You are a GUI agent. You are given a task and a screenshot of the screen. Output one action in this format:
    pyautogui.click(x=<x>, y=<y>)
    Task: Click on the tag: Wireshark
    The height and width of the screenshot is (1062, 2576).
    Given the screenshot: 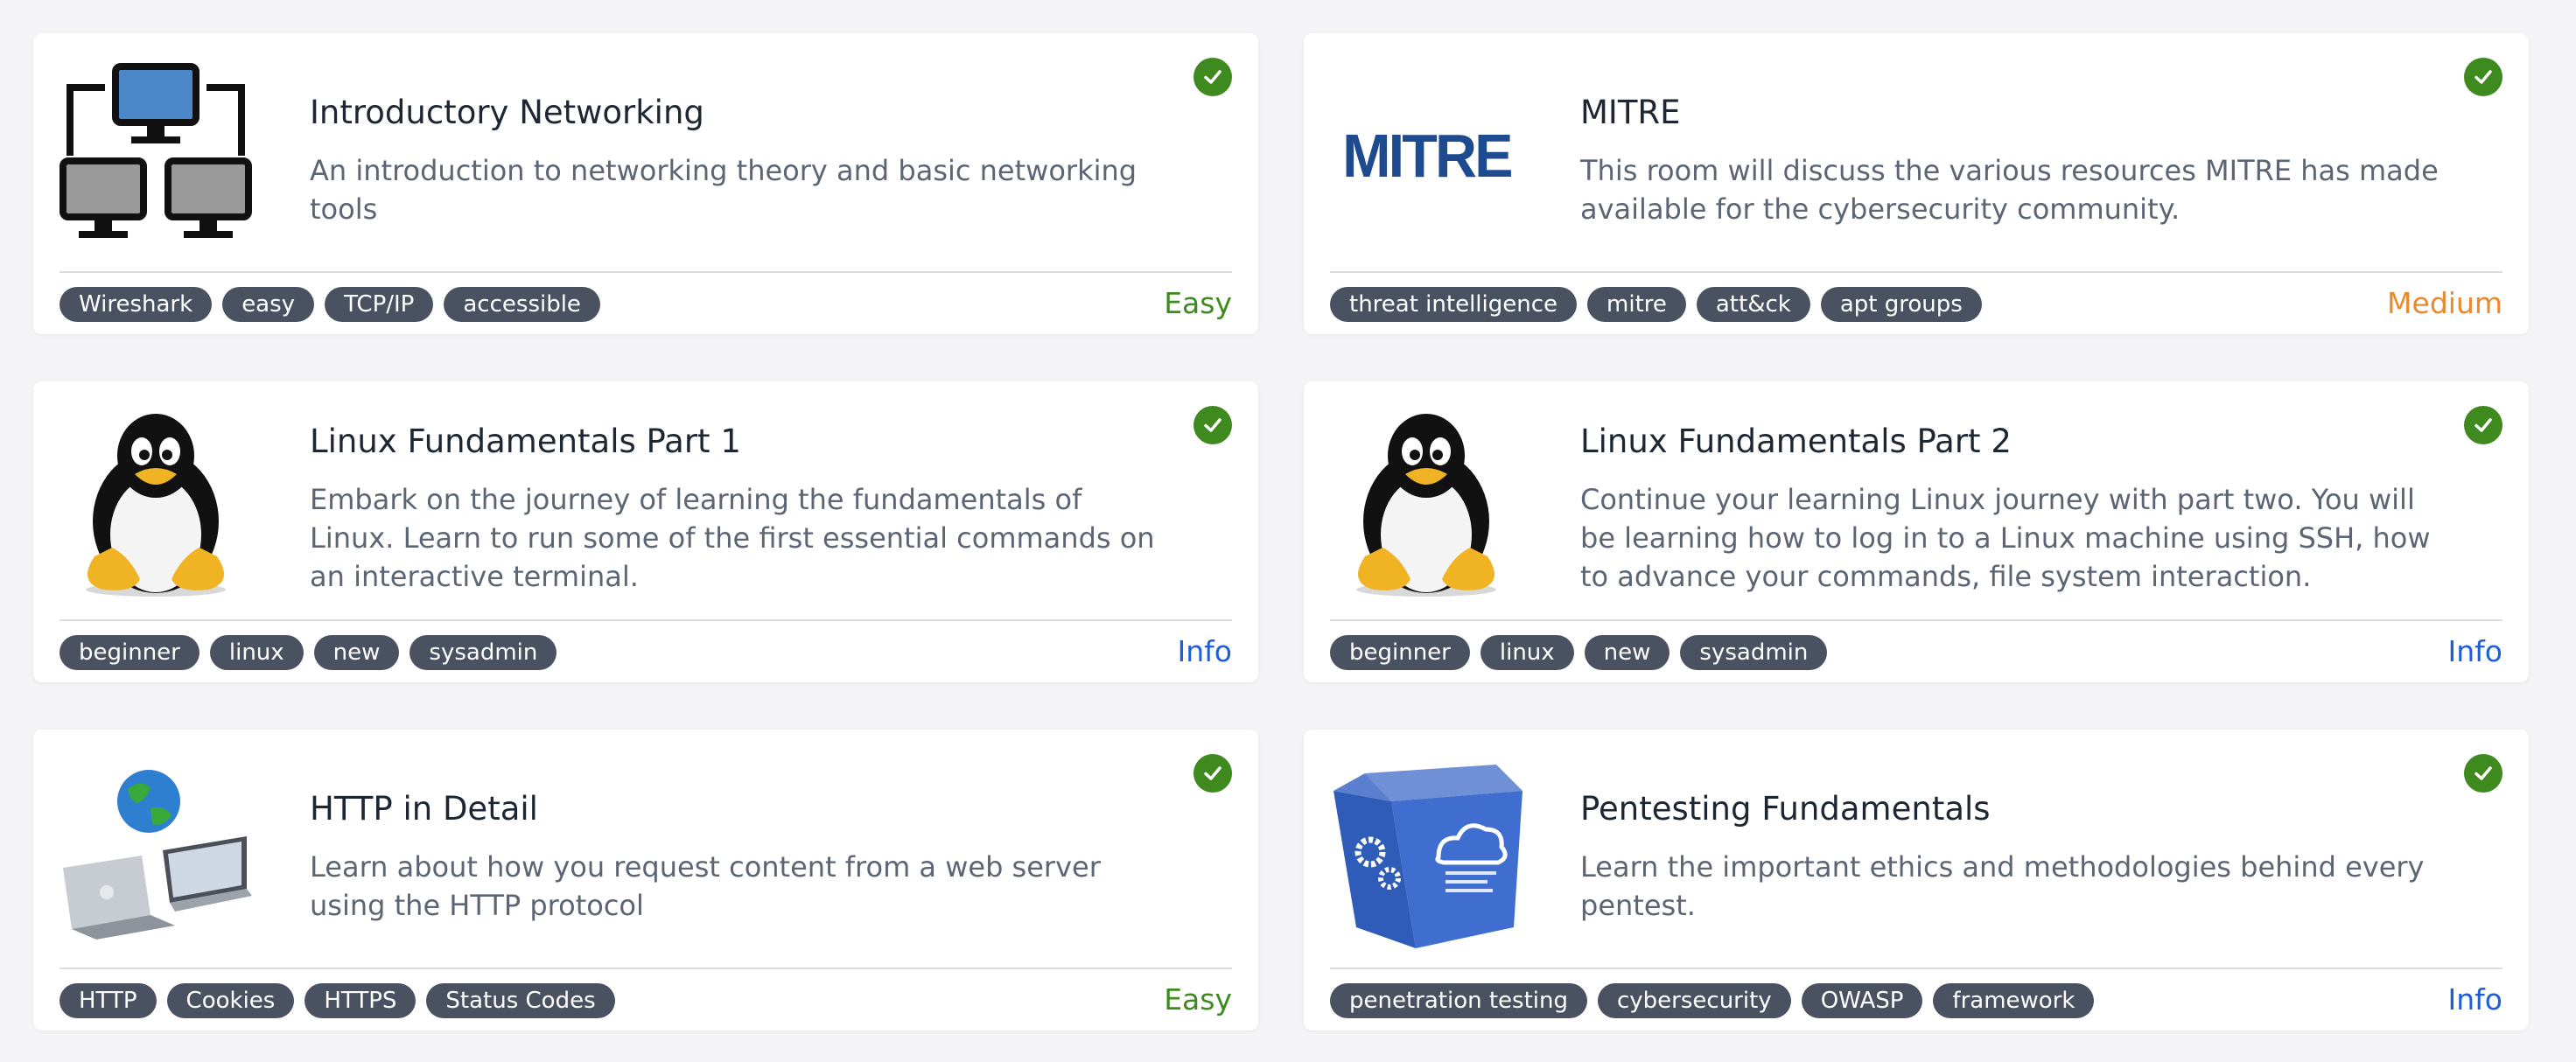 What is the action you would take?
    pyautogui.click(x=136, y=304)
    